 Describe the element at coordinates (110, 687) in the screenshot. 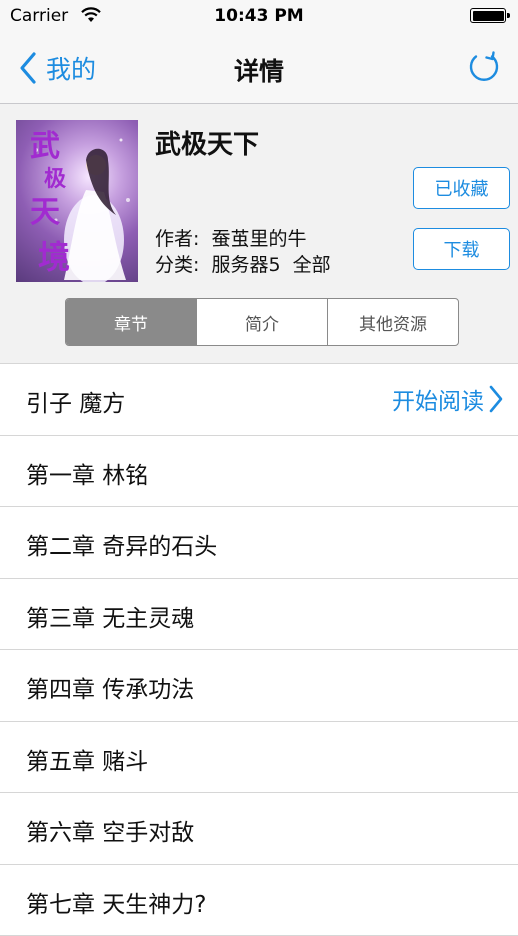

I see `chapter-title: 第四章 传承功法` at that location.